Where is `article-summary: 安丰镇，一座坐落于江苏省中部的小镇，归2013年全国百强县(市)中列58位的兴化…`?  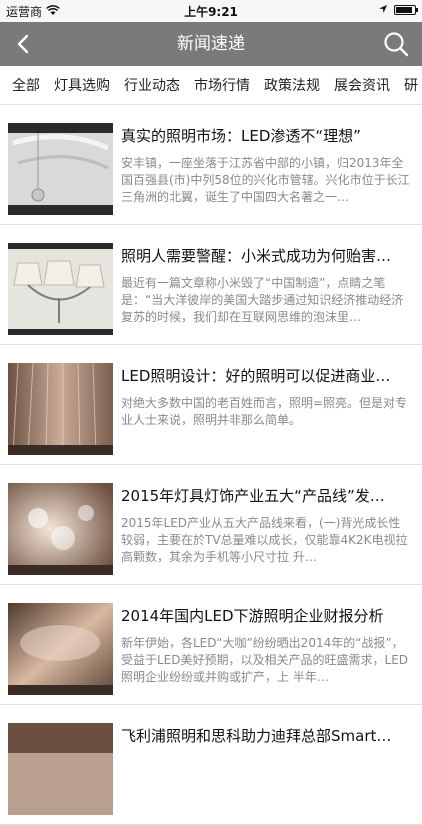 article-summary: 安丰镇，一座坐落于江苏省中部的小镇，归2013年全国百强县(市)中列58位的兴化… is located at coordinates (265, 180).